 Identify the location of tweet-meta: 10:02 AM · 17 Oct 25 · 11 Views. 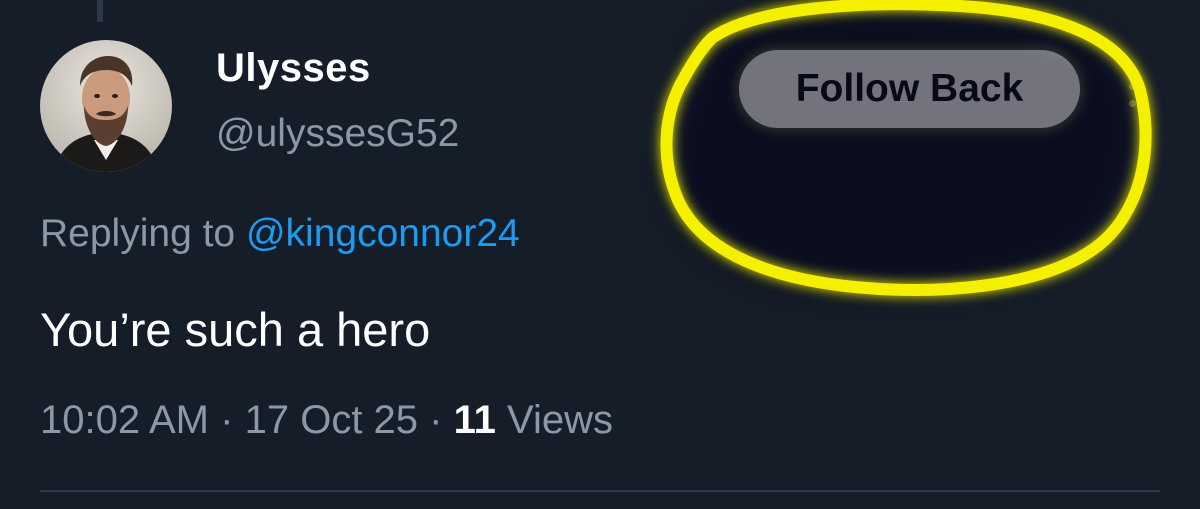
(326, 420).